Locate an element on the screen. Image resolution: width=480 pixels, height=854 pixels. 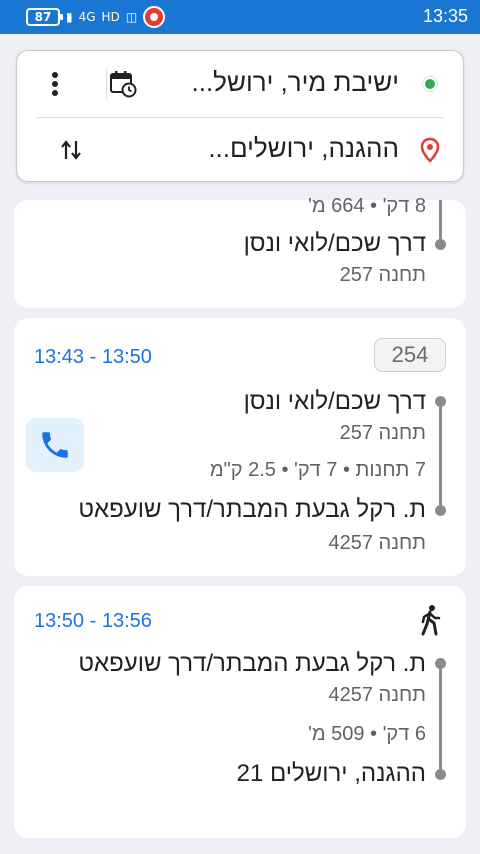
schedule-calendar-icon is located at coordinates (123, 84).